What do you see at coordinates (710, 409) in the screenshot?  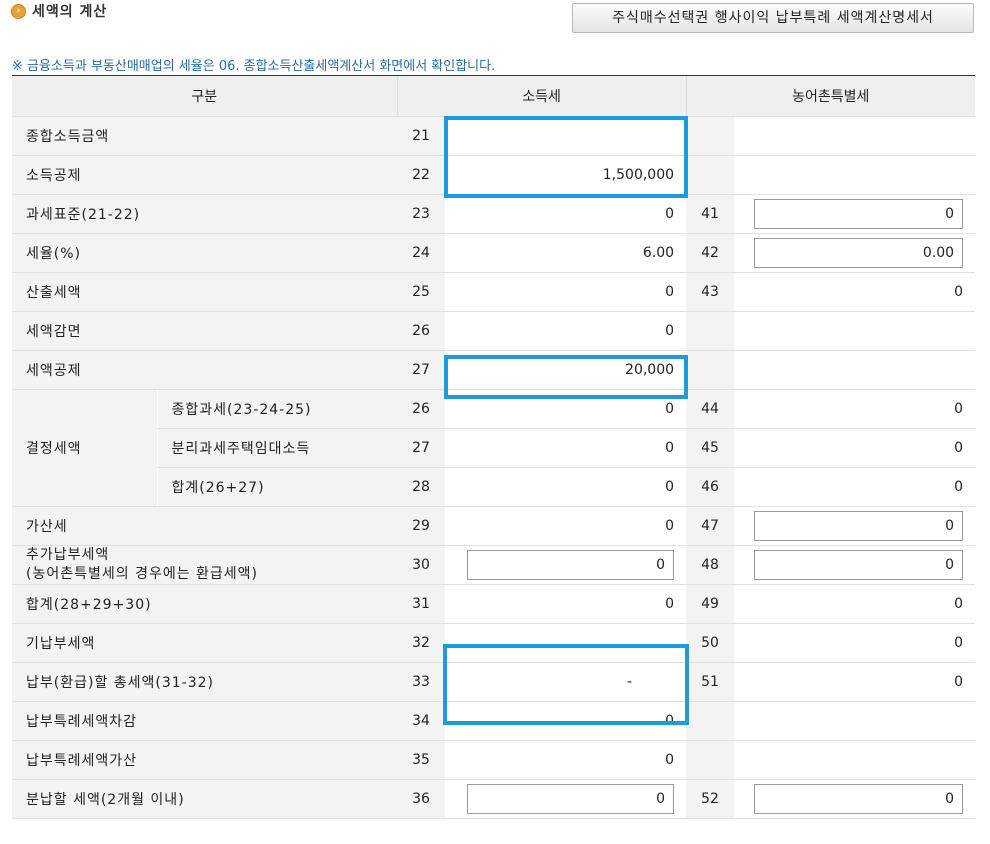 I see `rural-number: 44` at bounding box center [710, 409].